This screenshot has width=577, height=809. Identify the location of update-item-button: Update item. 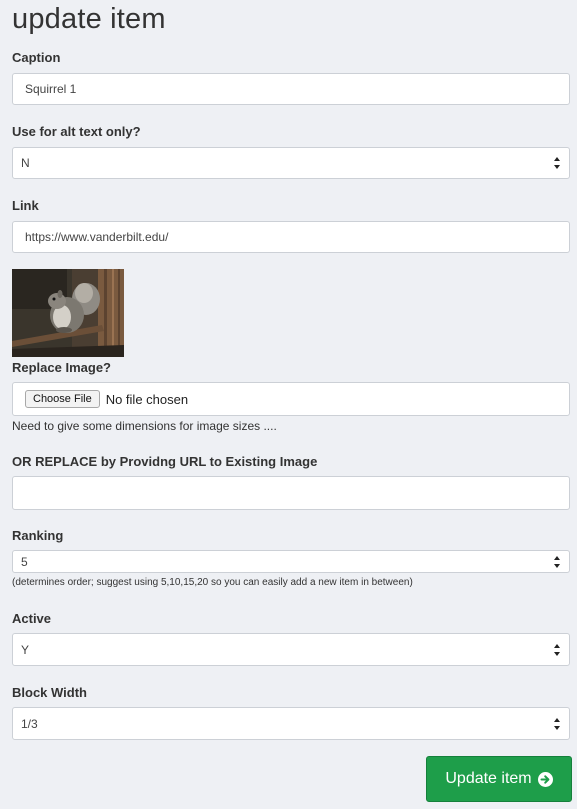
(499, 779).